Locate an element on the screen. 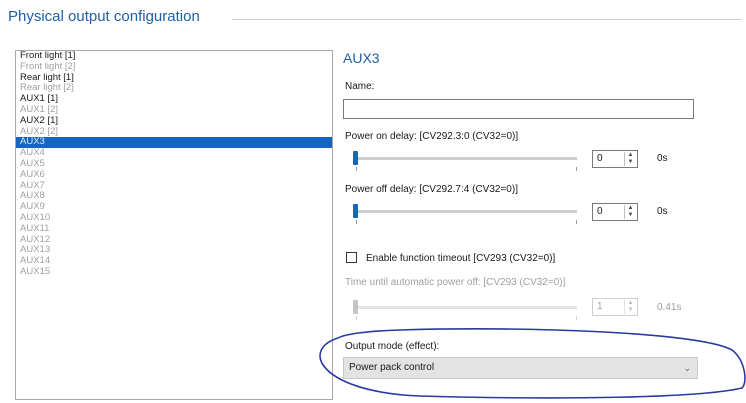 The height and width of the screenshot is (403, 746). annotation-stroke is located at coordinates (532, 363).